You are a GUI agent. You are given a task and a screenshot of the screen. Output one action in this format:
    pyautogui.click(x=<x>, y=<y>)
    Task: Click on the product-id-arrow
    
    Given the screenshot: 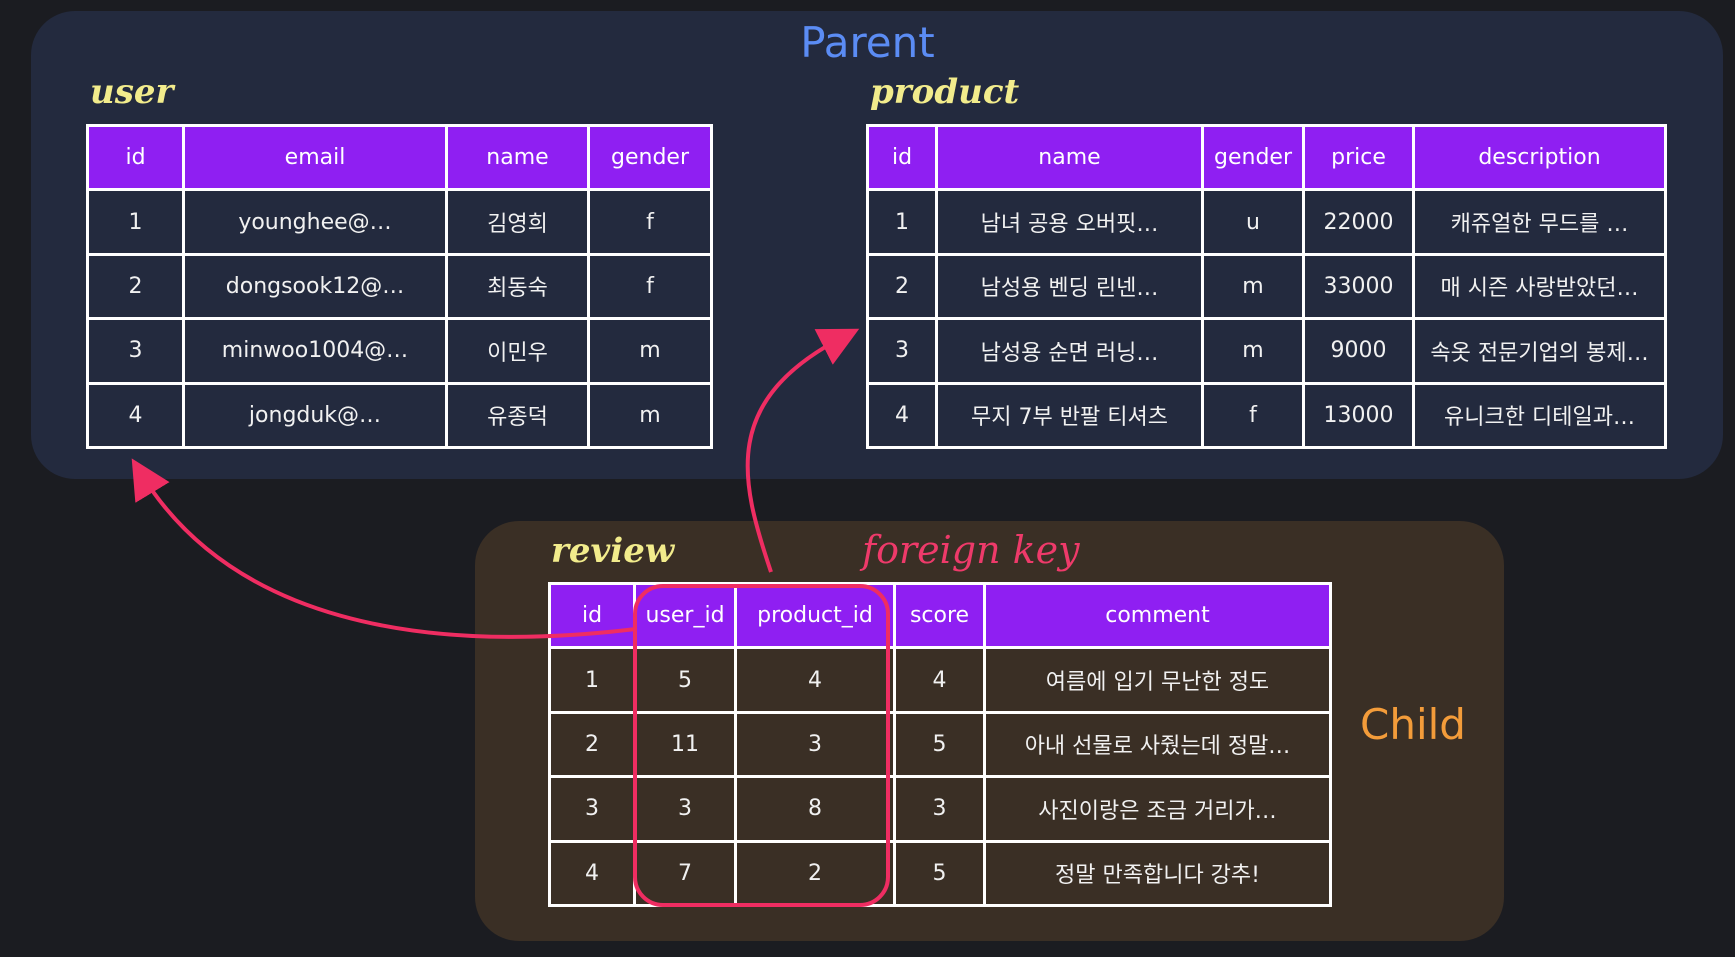 What is the action you would take?
    pyautogui.click(x=802, y=450)
    